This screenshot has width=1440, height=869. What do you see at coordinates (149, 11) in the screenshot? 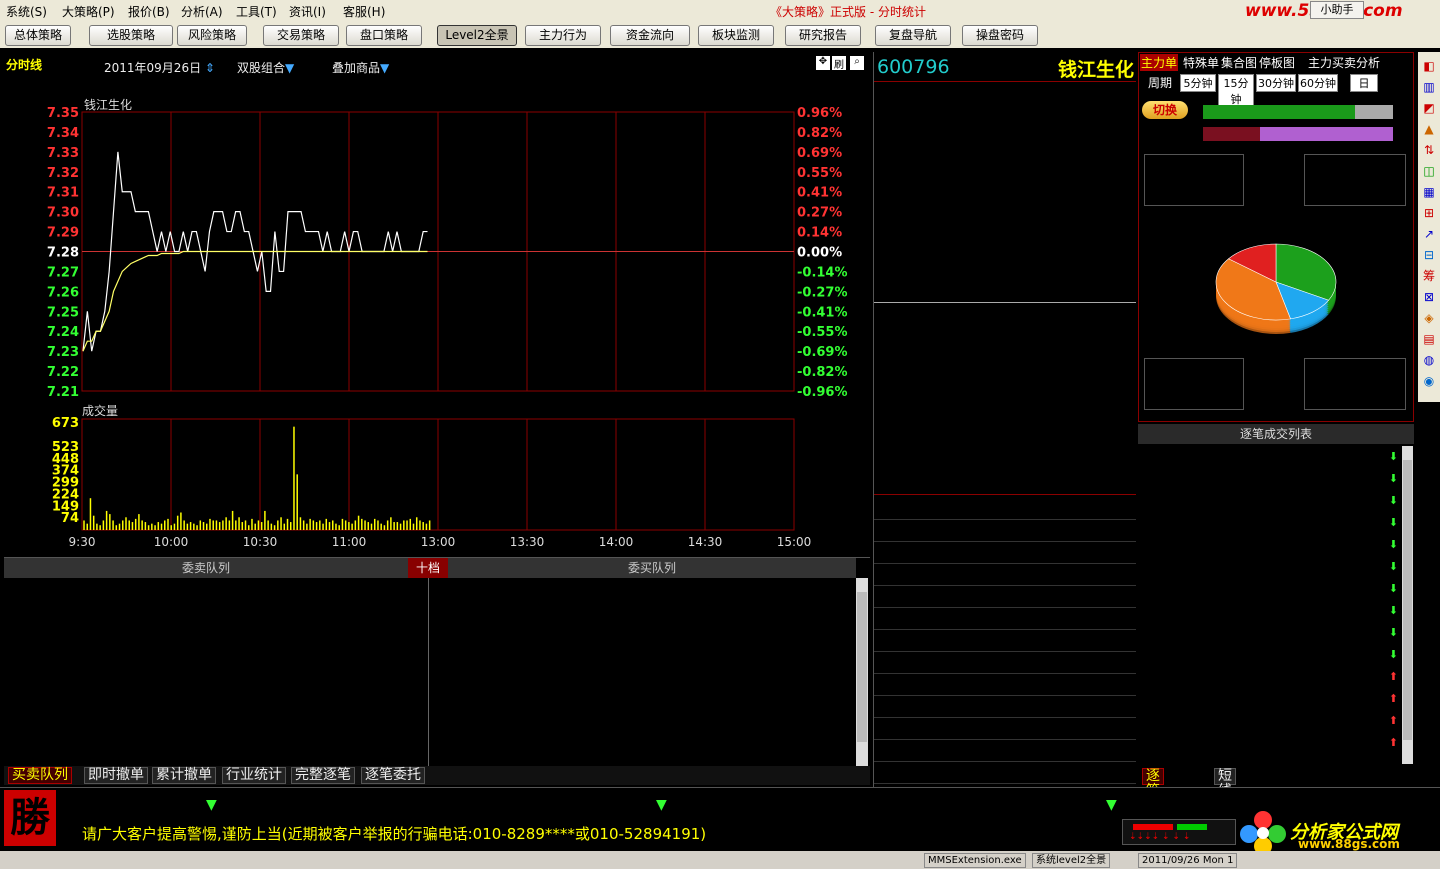
I see `menu-quote: 报价(B)` at bounding box center [149, 11].